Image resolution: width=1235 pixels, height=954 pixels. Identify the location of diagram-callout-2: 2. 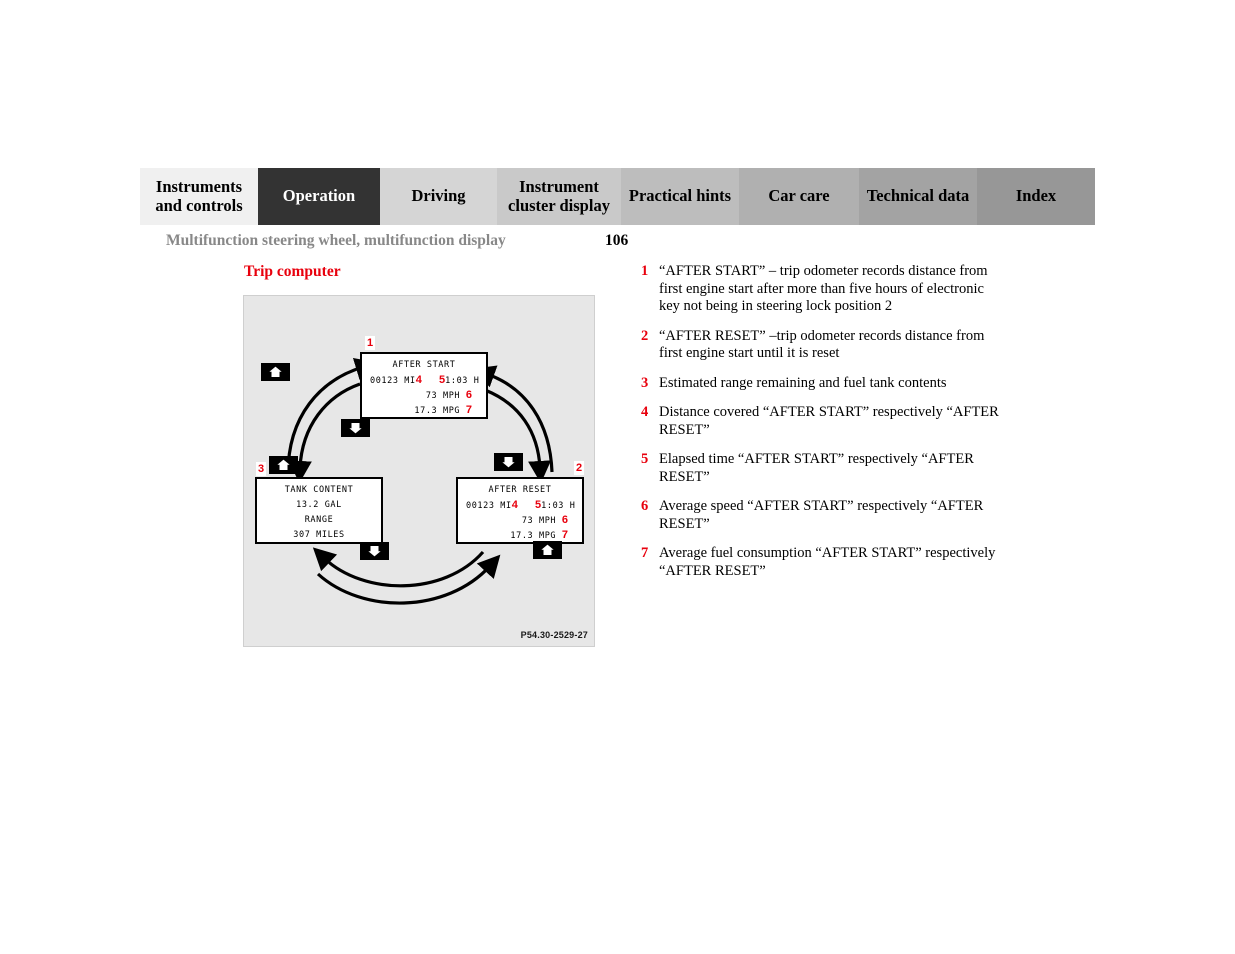
(579, 468).